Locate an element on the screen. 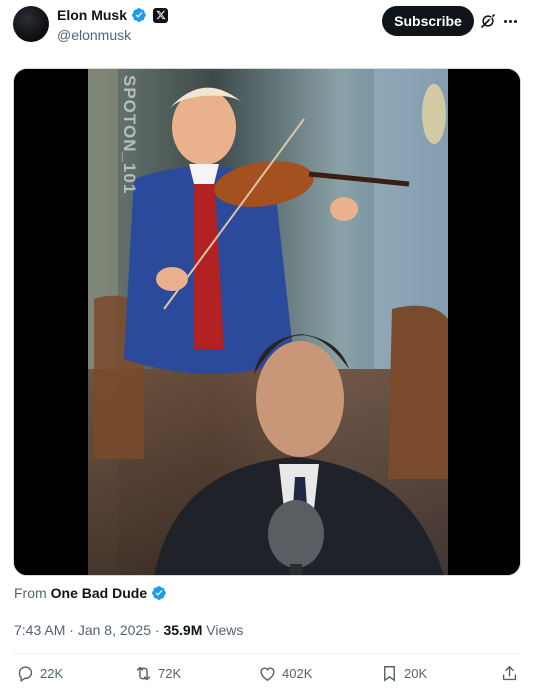 The width and height of the screenshot is (533, 694). tweet-header: Elon Musk @elonmusk Subscribe is located at coordinates (266, 26).